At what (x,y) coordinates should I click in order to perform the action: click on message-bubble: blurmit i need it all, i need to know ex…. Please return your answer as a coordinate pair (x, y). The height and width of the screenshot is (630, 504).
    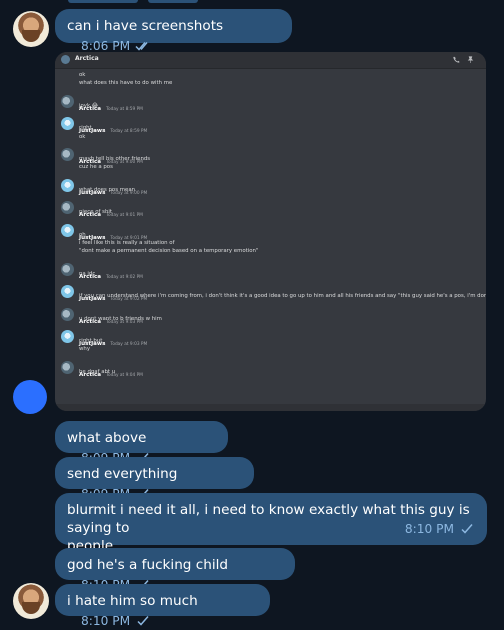
    Looking at the image, I should click on (271, 523).